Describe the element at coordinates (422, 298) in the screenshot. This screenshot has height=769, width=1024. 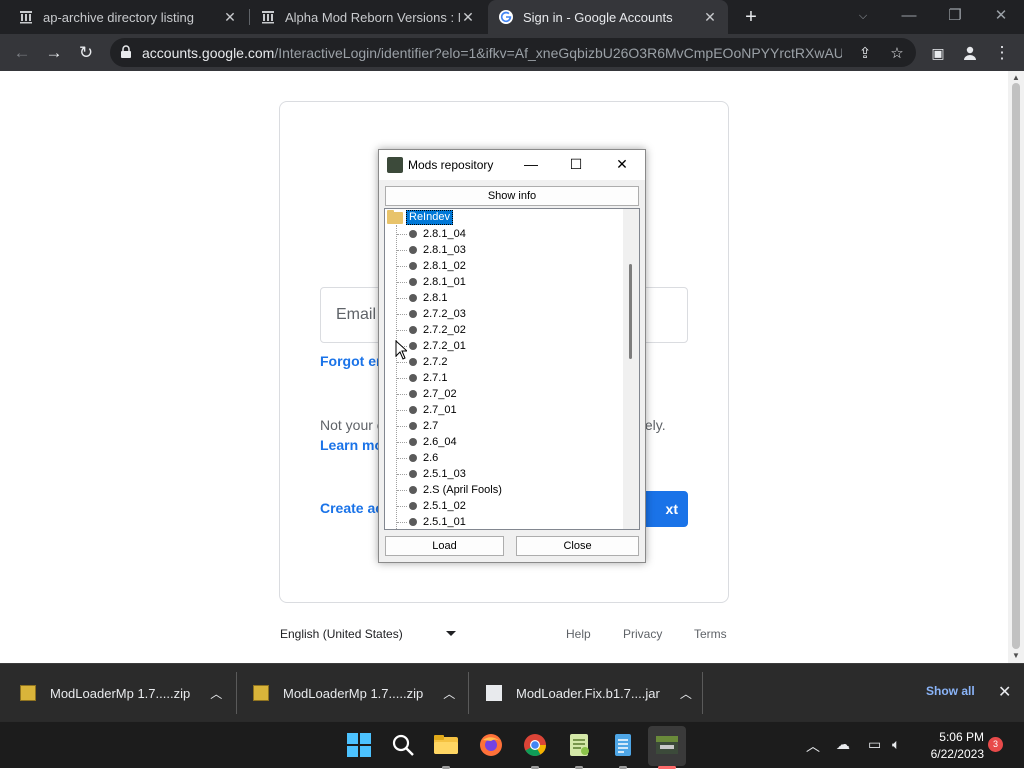
I see `tree-item: 2.8.1` at that location.